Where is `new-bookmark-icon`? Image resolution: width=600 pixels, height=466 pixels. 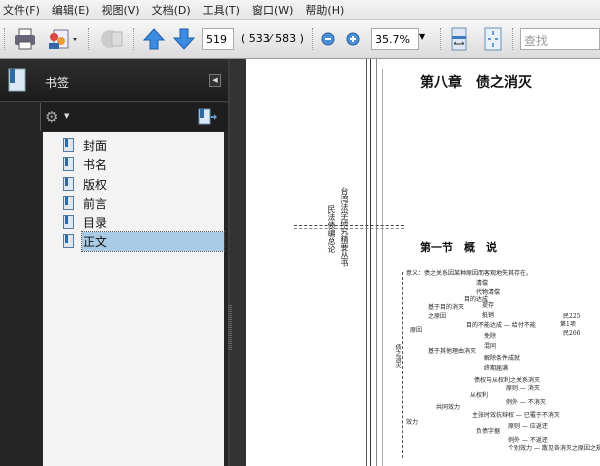 new-bookmark-icon is located at coordinates (208, 117).